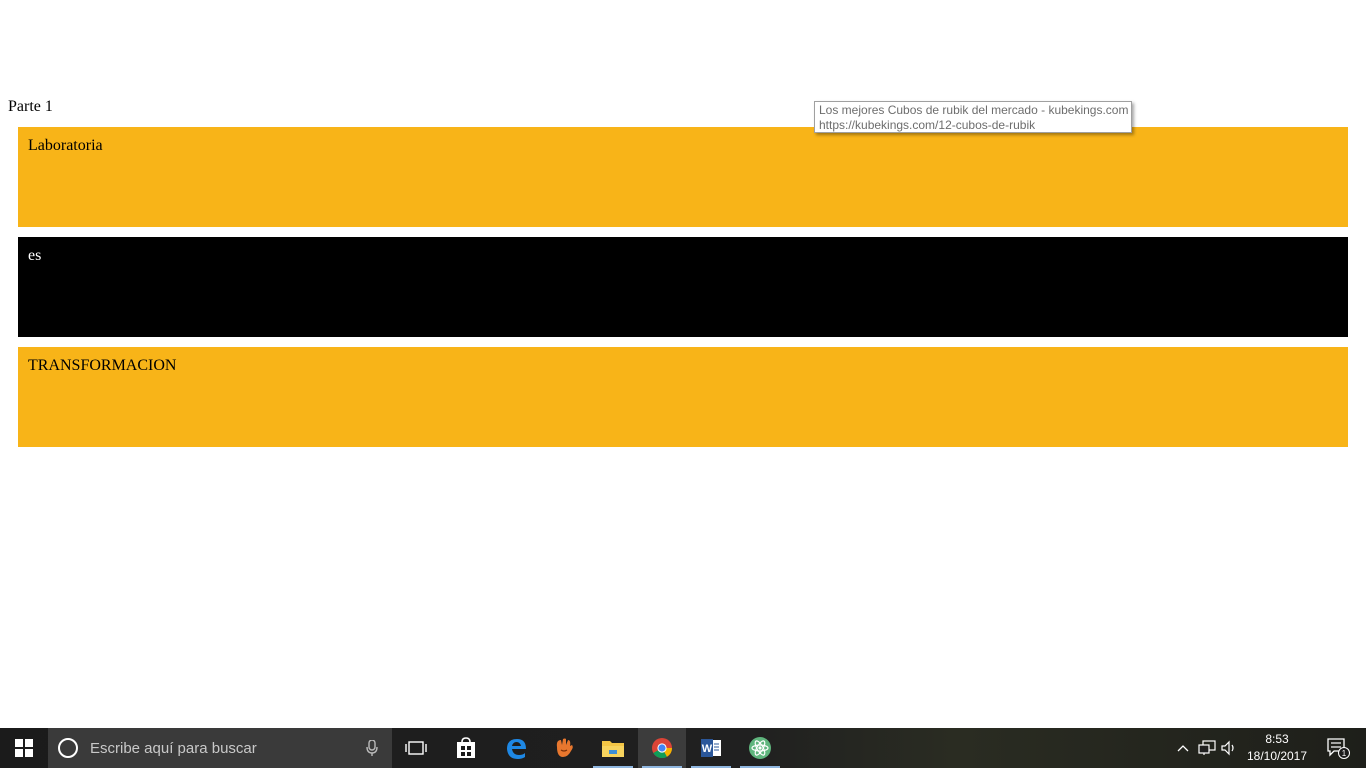  I want to click on store-button, so click(466, 748).